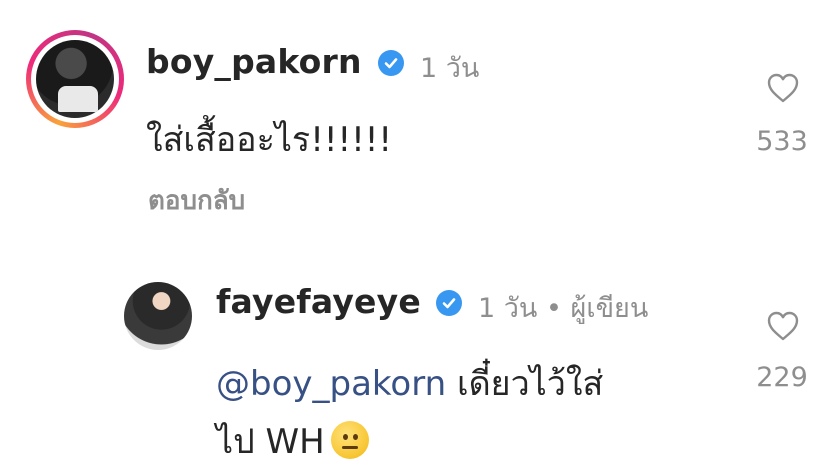 The image size is (820, 468). Describe the element at coordinates (450, 68) in the screenshot. I see `comment-timestamp: 1 วัน` at that location.